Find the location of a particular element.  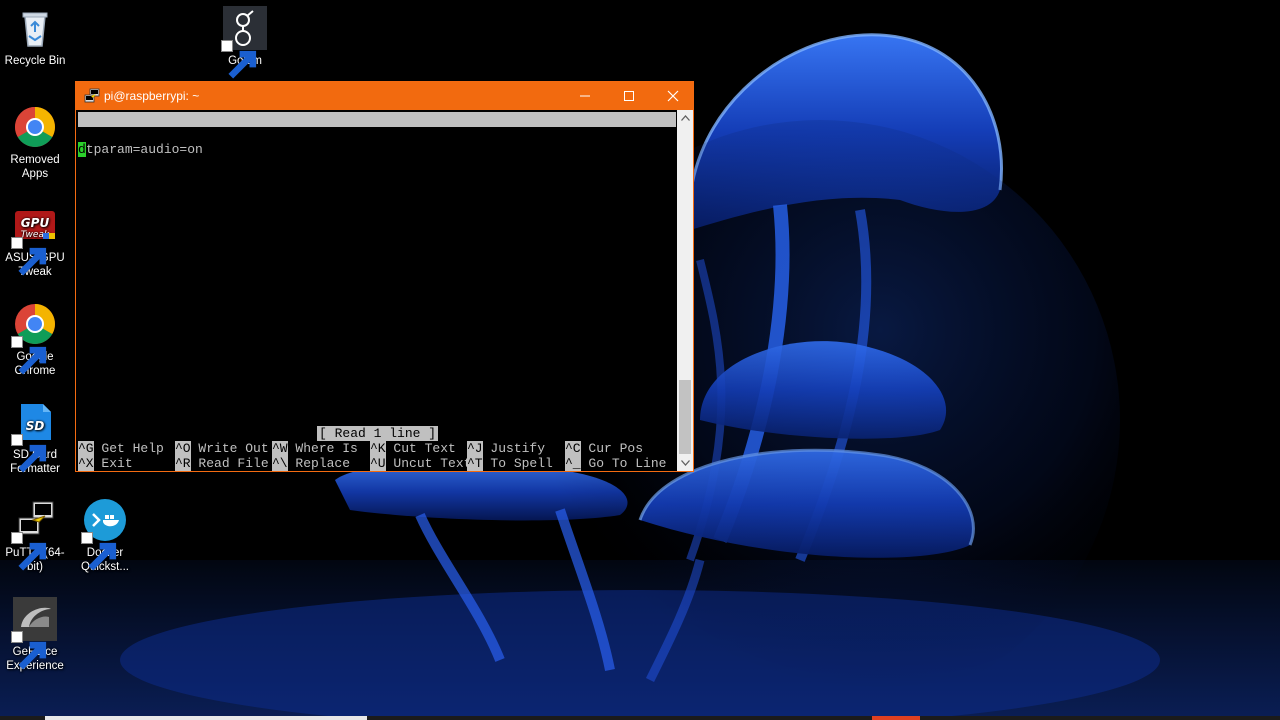

desktop-icon-geforce-experience: GeForce Experience is located at coordinates (35, 635).